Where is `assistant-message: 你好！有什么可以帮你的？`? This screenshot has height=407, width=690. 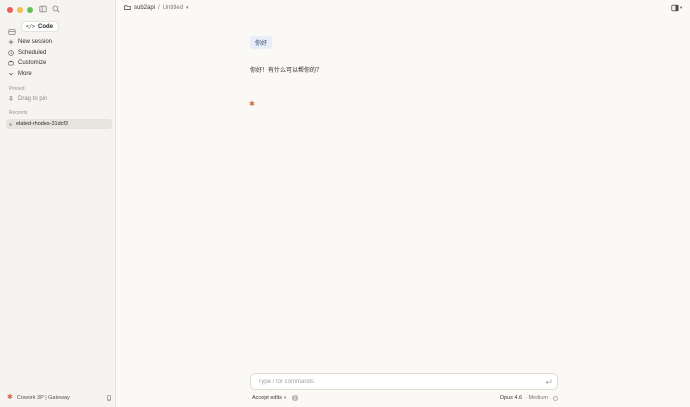 assistant-message: 你好！有什么可以帮你的？ is located at coordinates (286, 71).